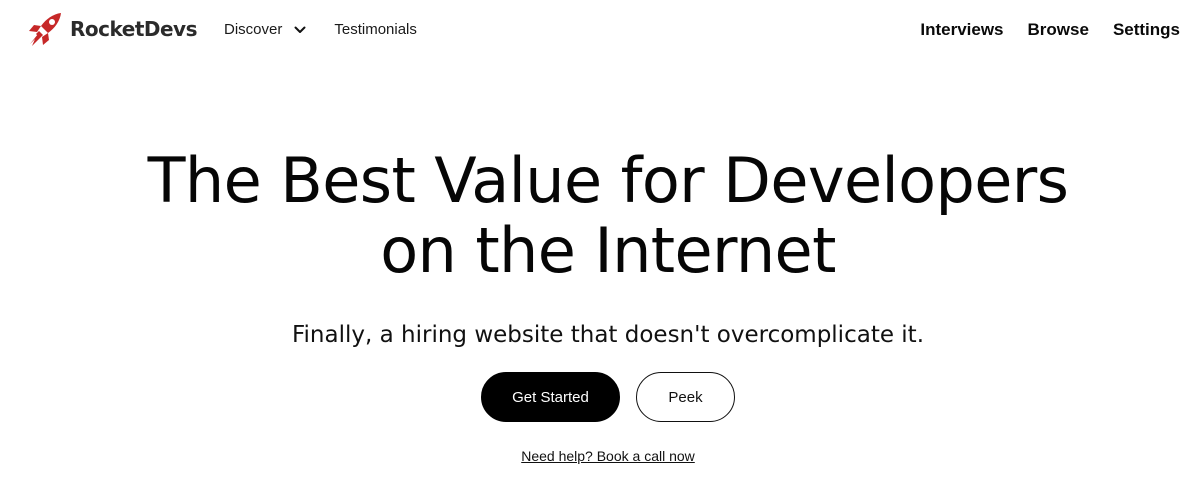 The image size is (1190, 499). What do you see at coordinates (45, 29) in the screenshot?
I see `rocket-icon` at bounding box center [45, 29].